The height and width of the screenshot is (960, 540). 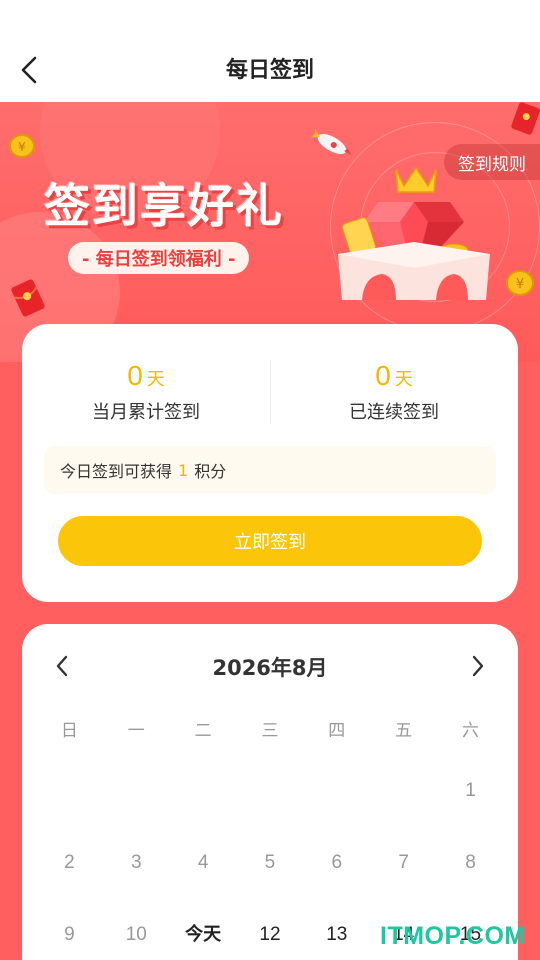 What do you see at coordinates (146, 412) in the screenshot?
I see `monthly-days-label: 当月累计签到` at bounding box center [146, 412].